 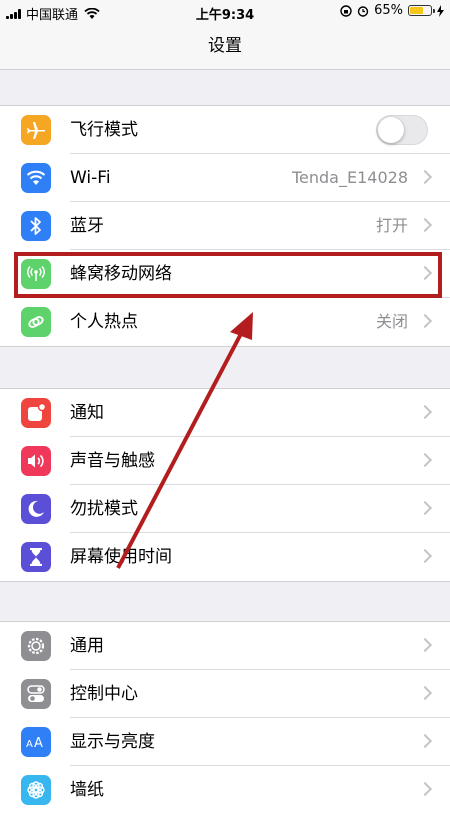 I want to click on annotation-arrow, so click(x=184, y=440).